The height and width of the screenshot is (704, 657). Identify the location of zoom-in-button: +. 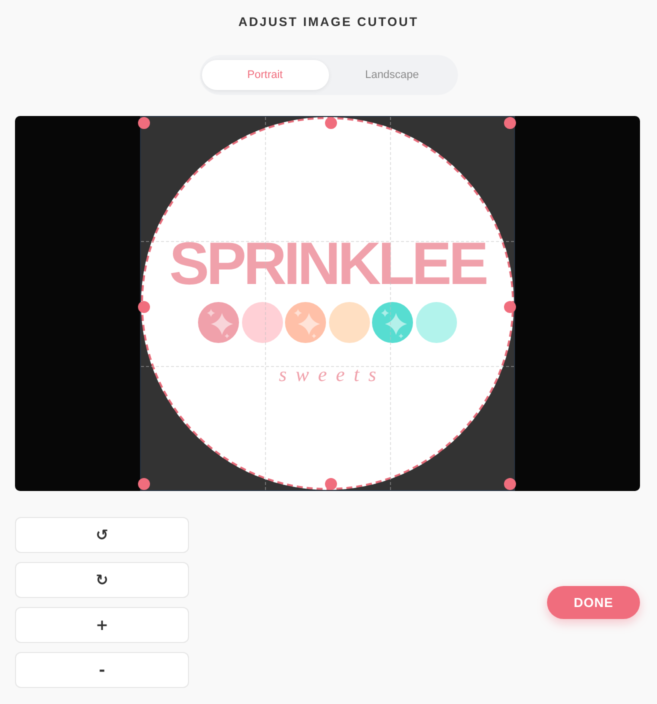
(102, 625).